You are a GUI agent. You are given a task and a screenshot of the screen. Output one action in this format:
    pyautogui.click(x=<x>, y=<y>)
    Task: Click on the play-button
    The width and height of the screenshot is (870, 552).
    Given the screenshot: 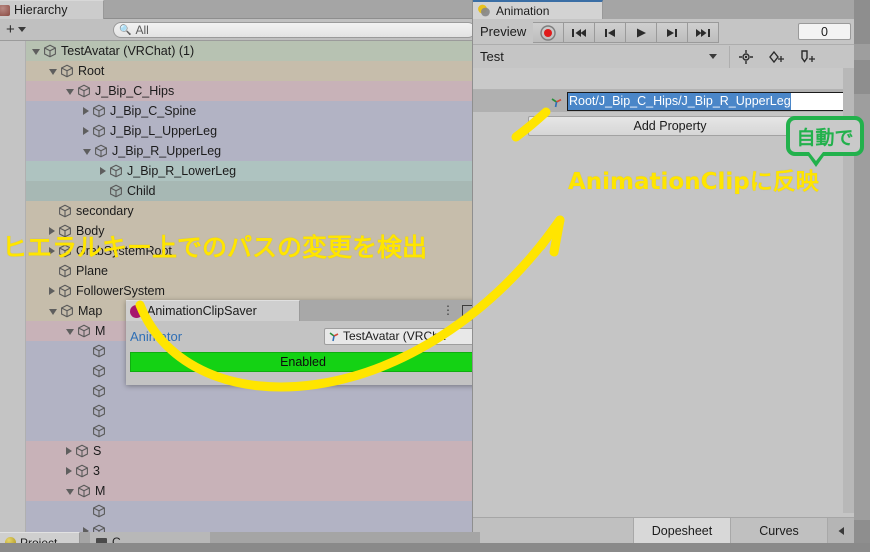 What is the action you would take?
    pyautogui.click(x=642, y=32)
    